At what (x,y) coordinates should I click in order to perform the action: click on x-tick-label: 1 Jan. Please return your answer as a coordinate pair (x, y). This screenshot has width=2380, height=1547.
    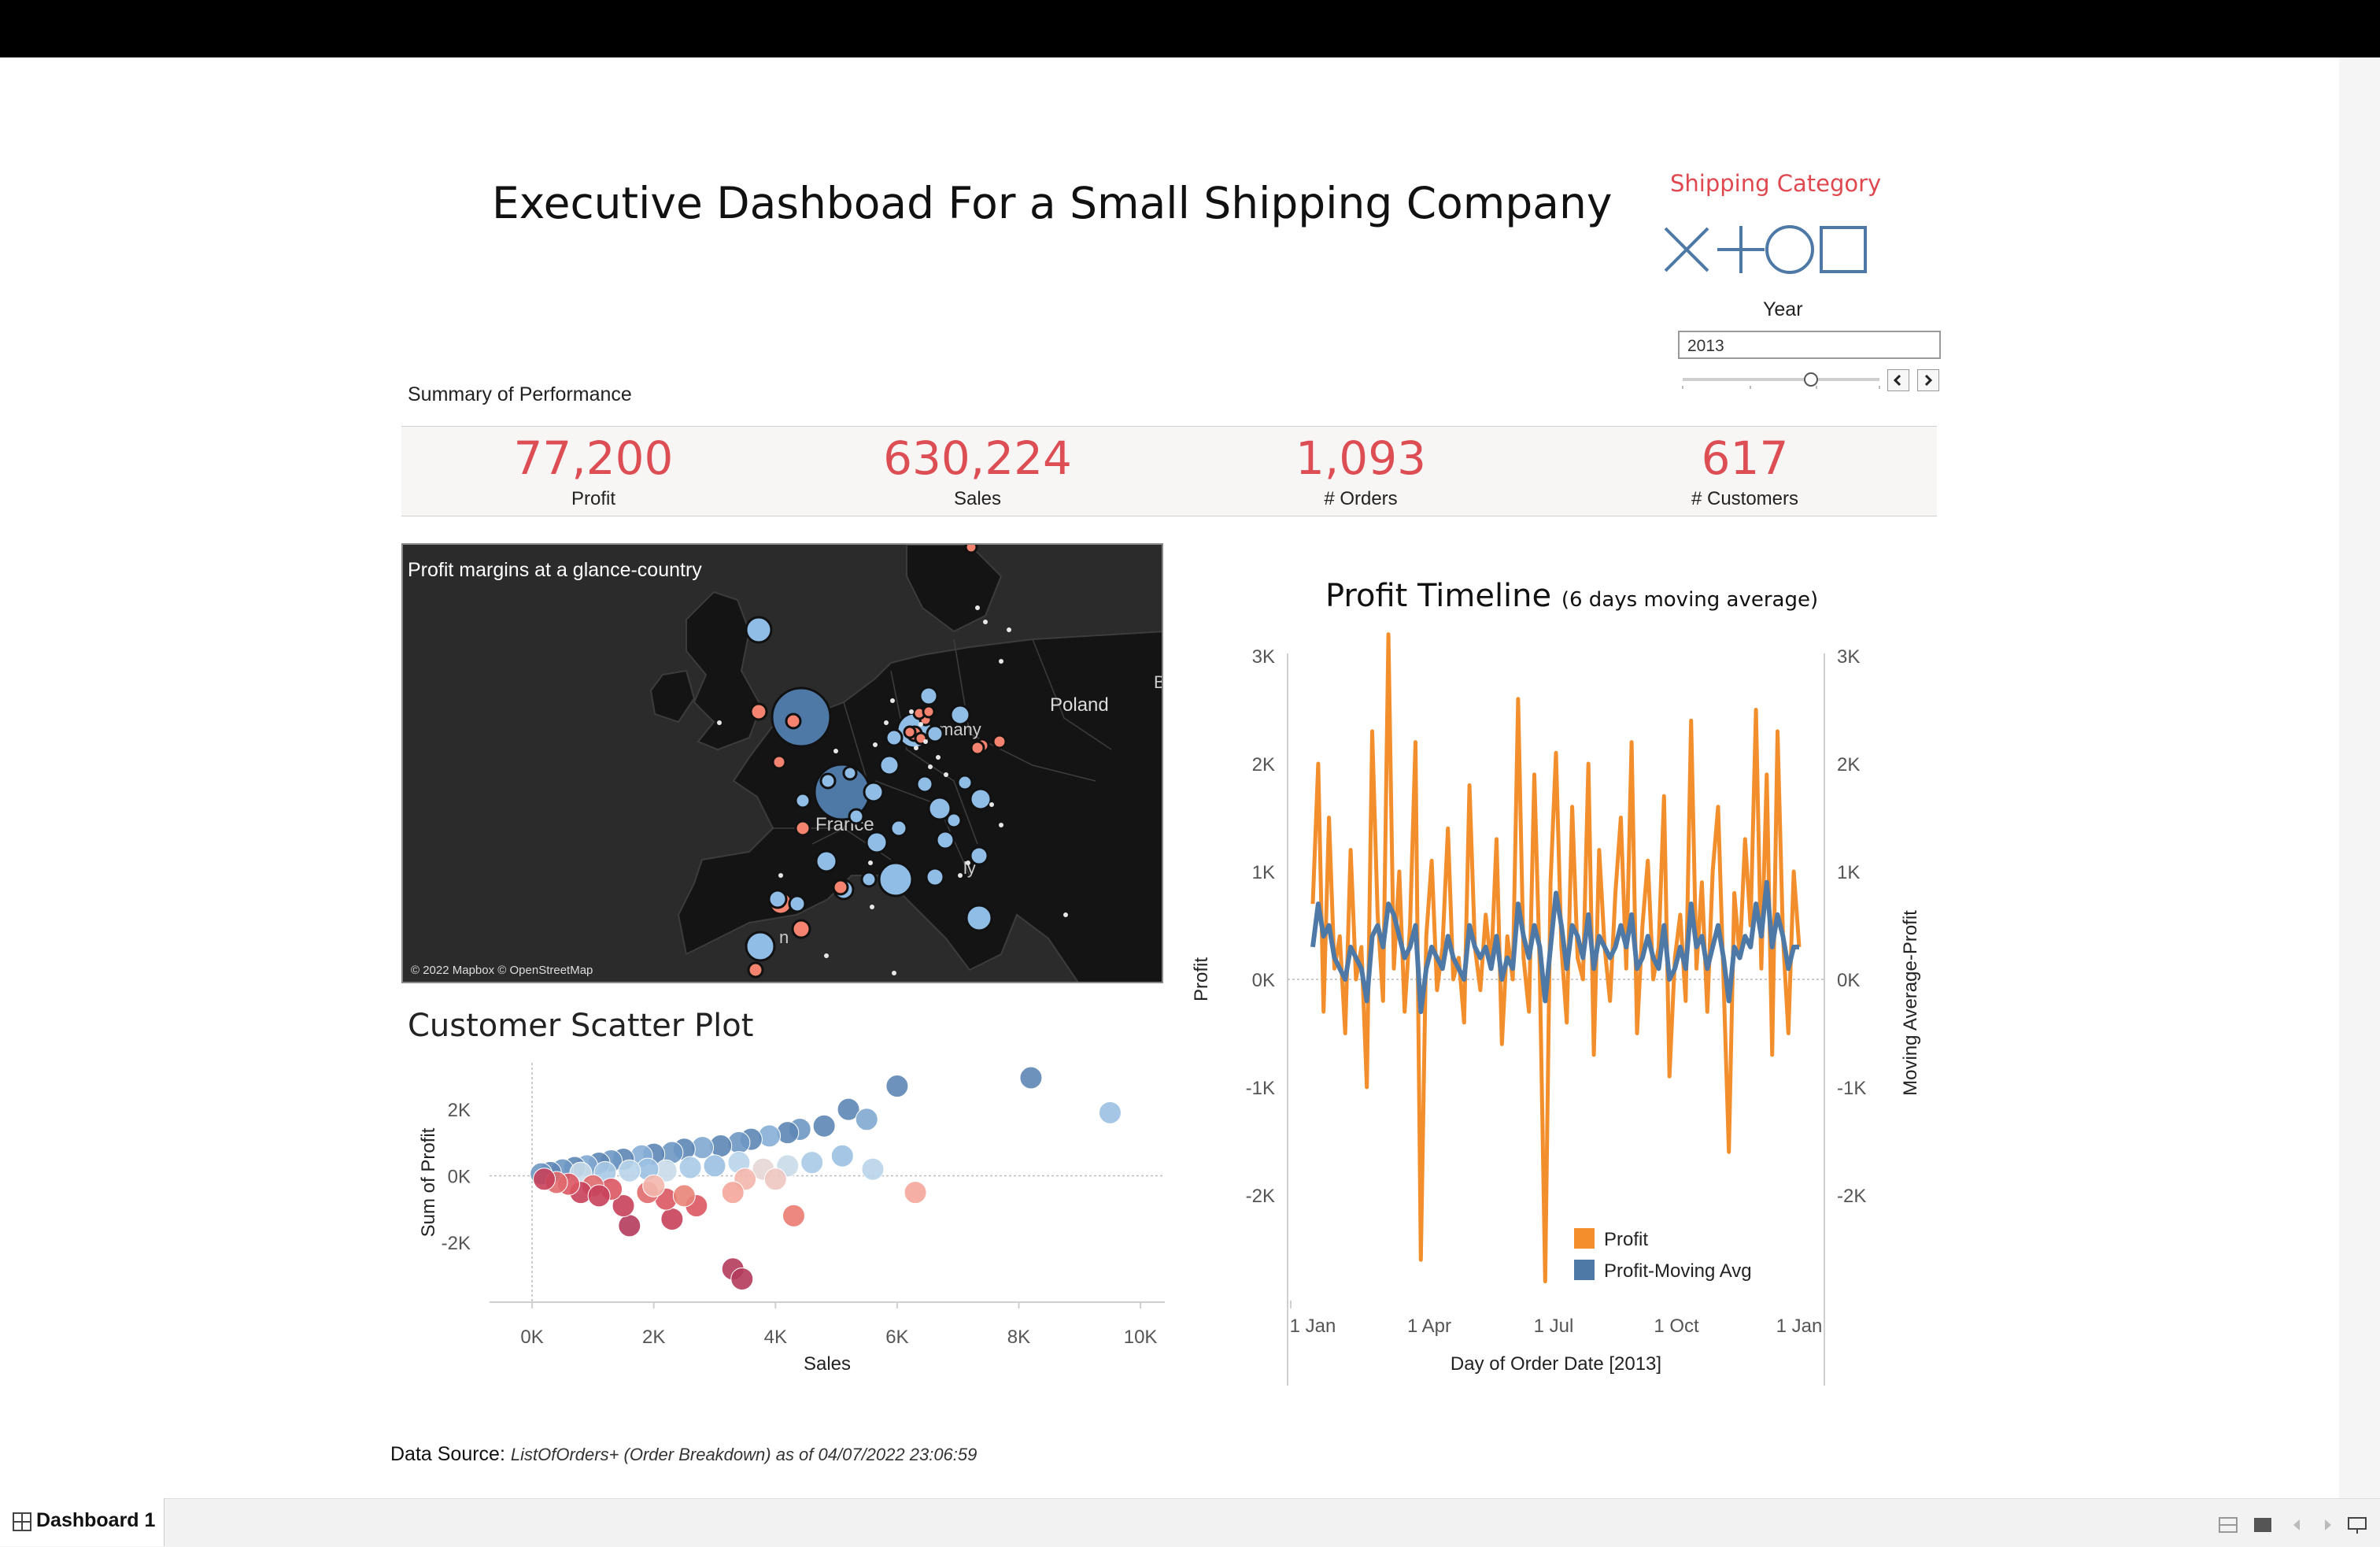
    Looking at the image, I should click on (1800, 1326).